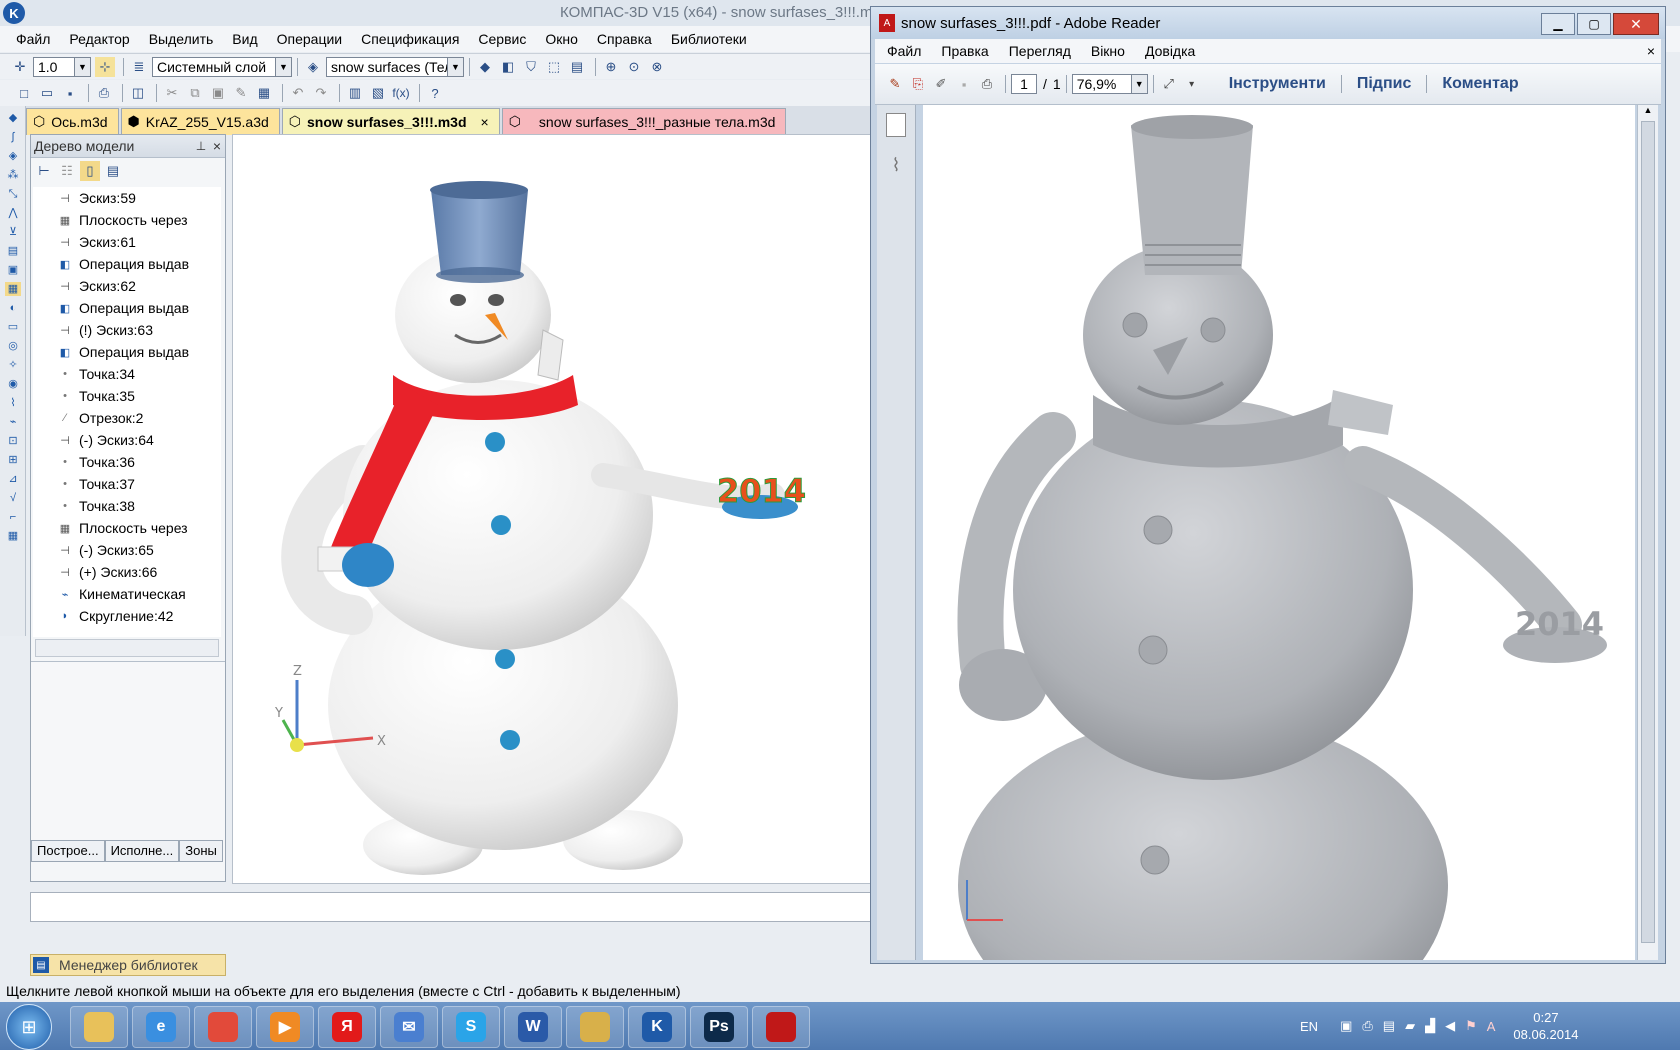 This screenshot has height=1050, width=1680. What do you see at coordinates (1108, 51) in the screenshot?
I see `reader-menu-window: Вікно` at bounding box center [1108, 51].